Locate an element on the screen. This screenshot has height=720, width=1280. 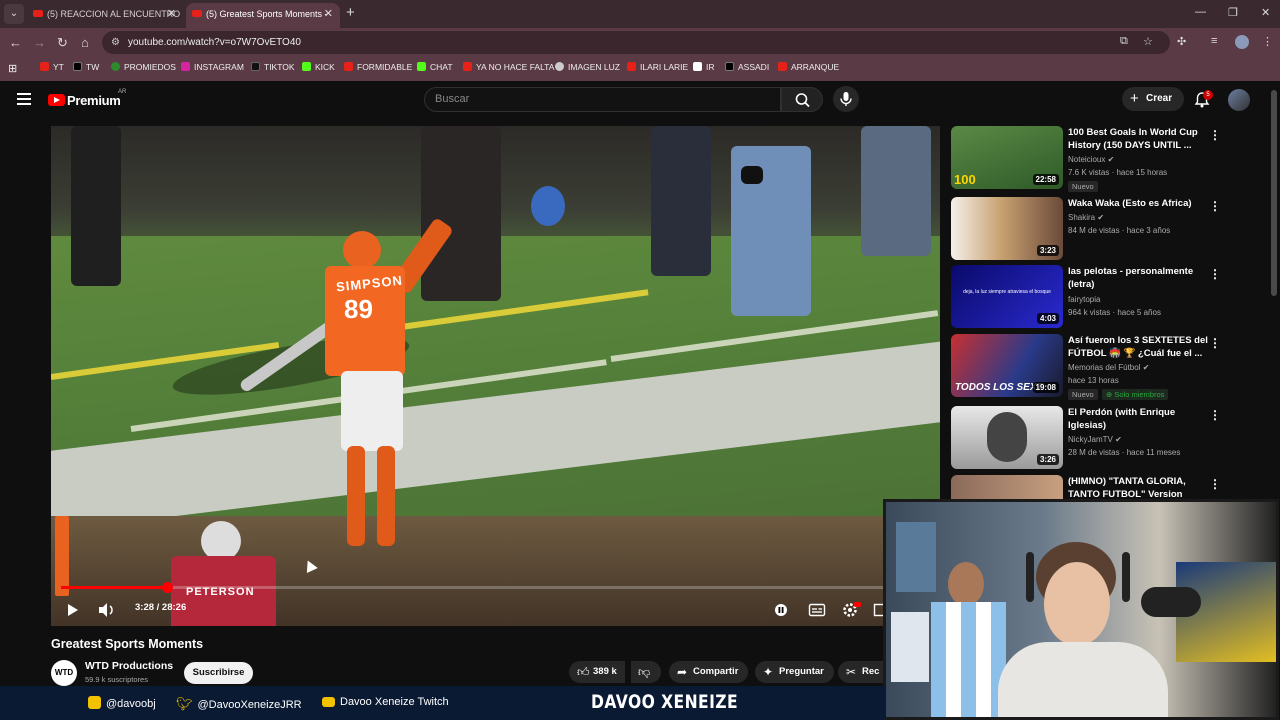
instagram-handle: @davoobj is located at coordinates (122, 703).